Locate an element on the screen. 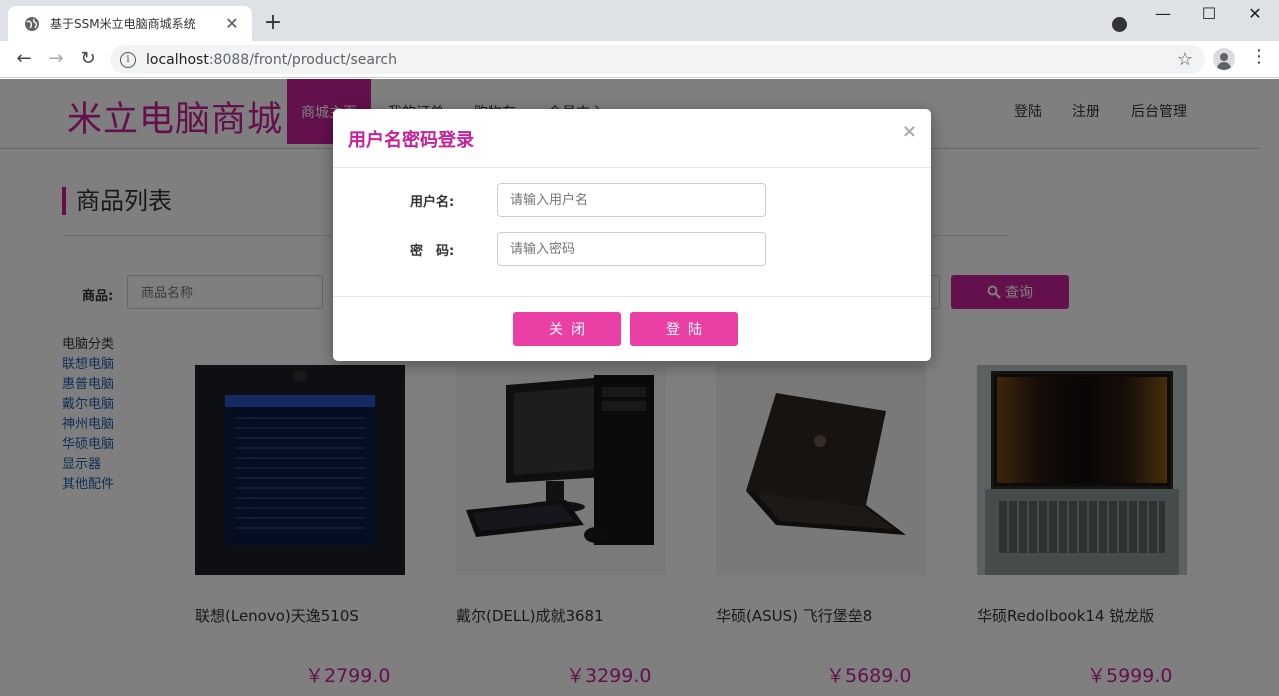  username-label: 用户名: is located at coordinates (432, 202).